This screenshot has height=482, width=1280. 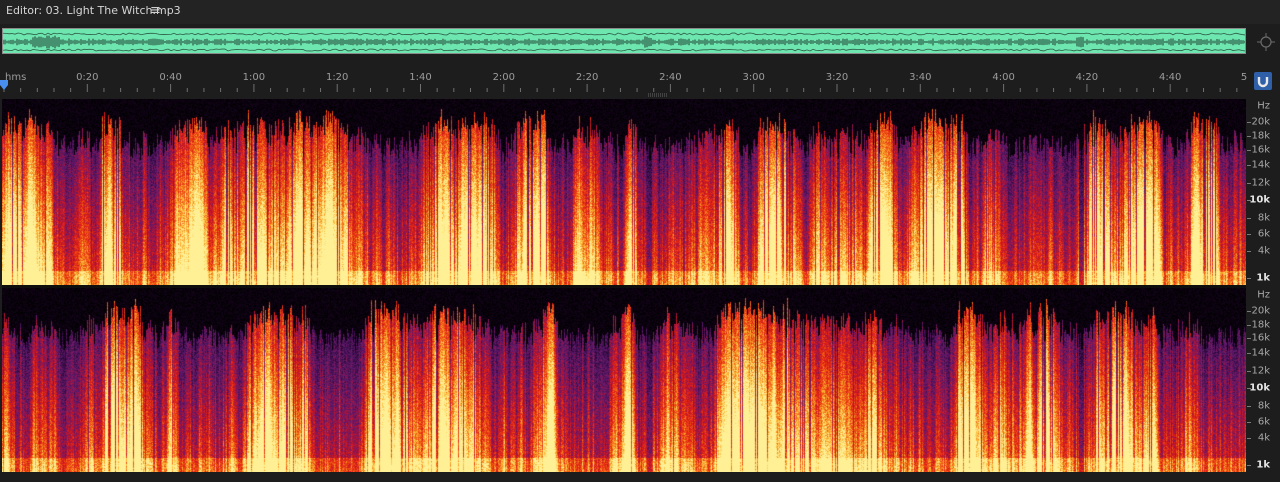 I want to click on zoom-navigator-icon, so click(x=1266, y=42).